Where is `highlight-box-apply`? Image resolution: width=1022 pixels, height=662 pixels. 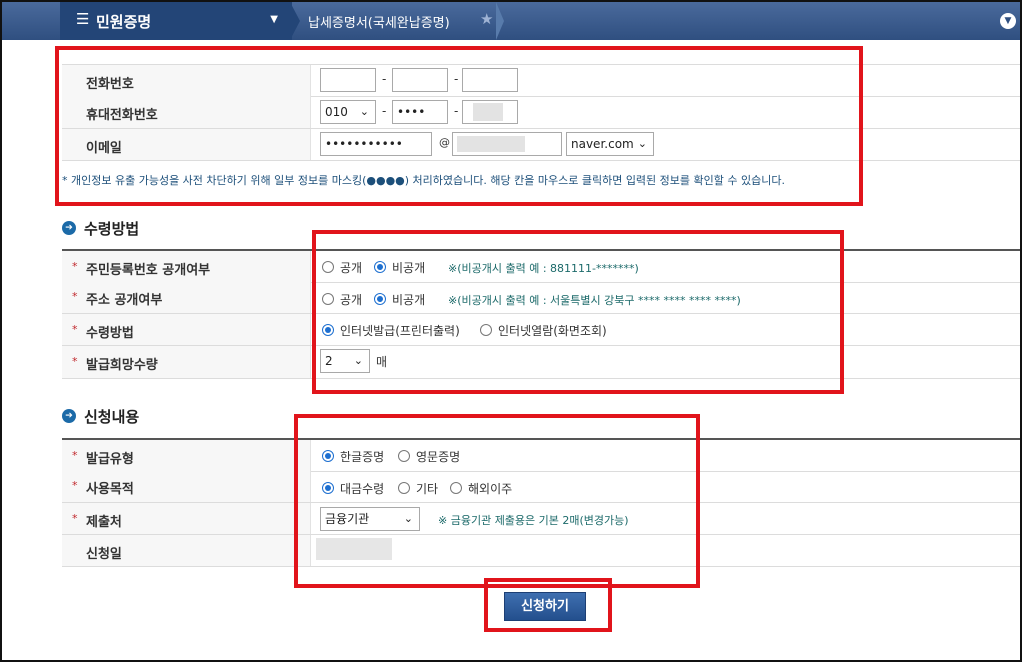 highlight-box-apply is located at coordinates (497, 501).